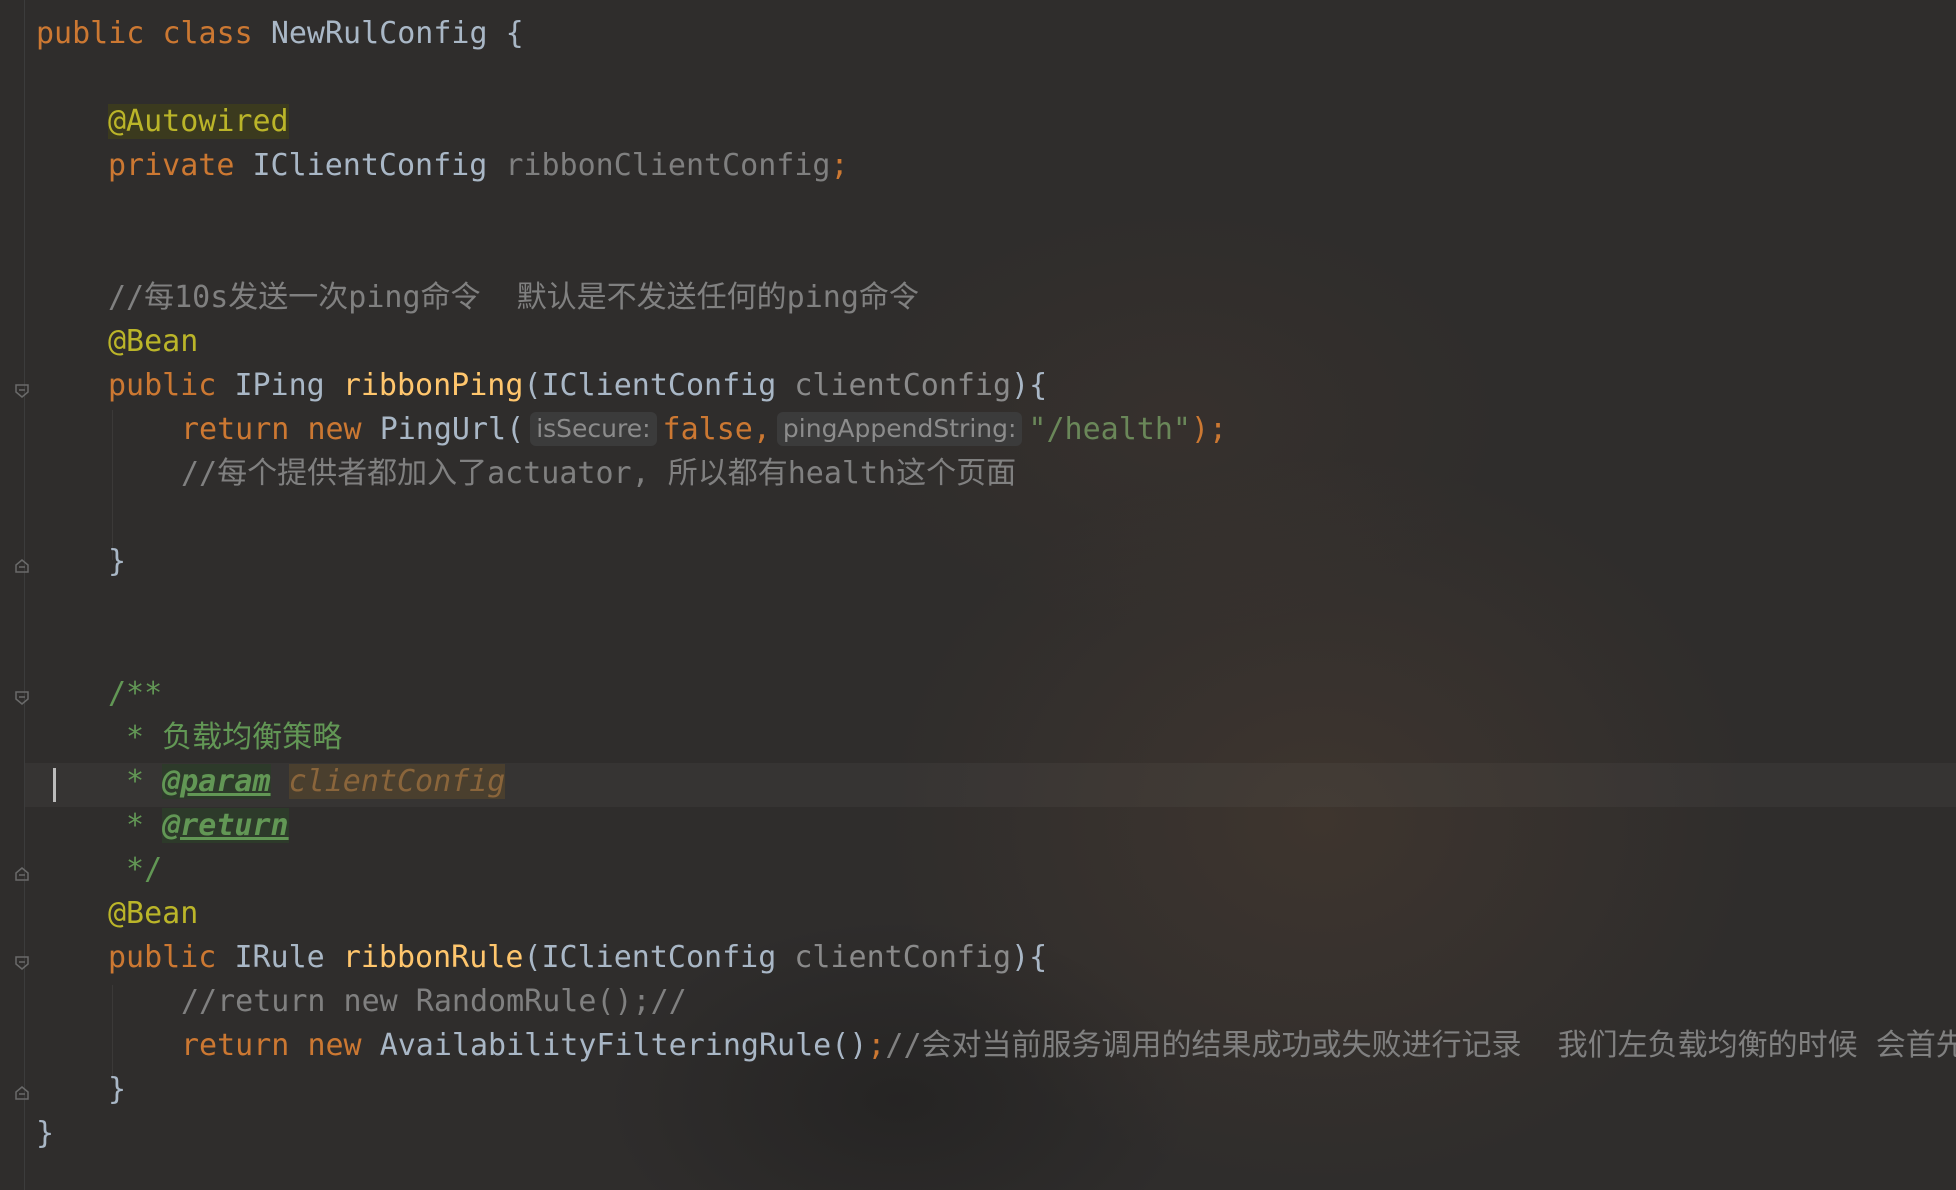  Describe the element at coordinates (225, 825) in the screenshot. I see `javadoc-tag: @return` at that location.